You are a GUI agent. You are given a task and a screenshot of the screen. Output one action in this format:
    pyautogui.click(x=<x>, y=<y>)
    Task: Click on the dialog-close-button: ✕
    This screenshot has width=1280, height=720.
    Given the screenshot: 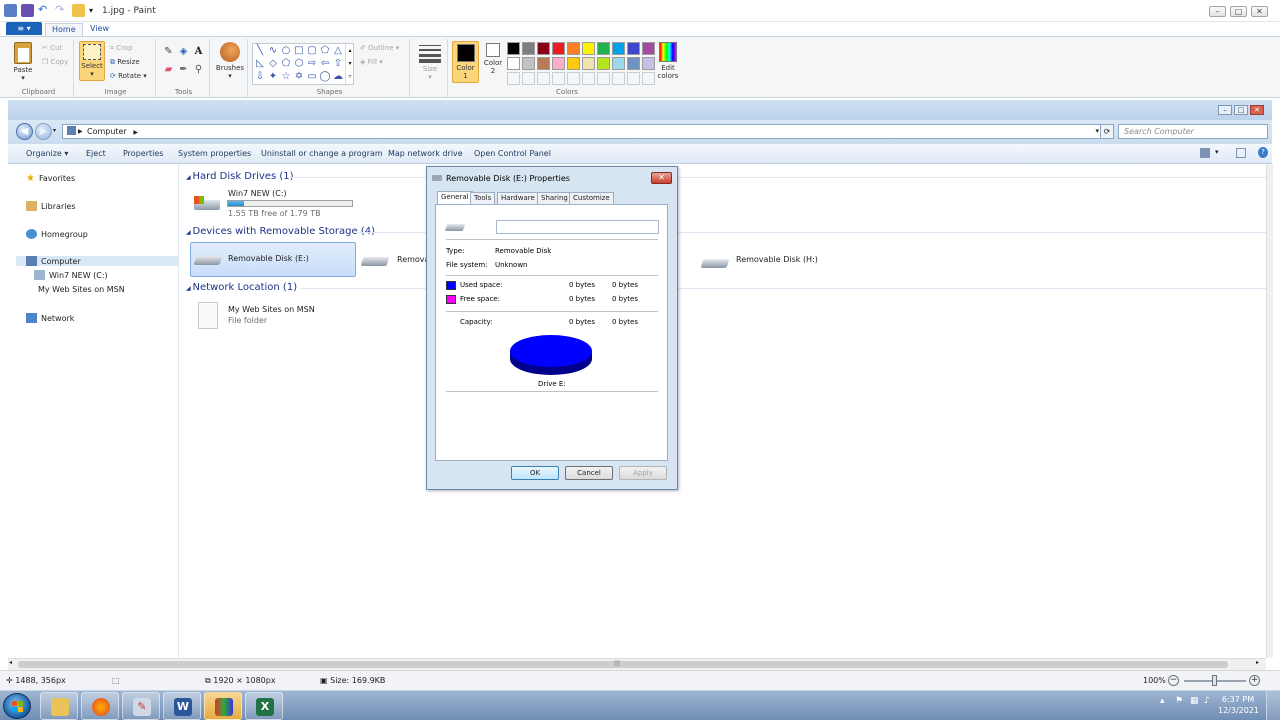 What is the action you would take?
    pyautogui.click(x=661, y=178)
    